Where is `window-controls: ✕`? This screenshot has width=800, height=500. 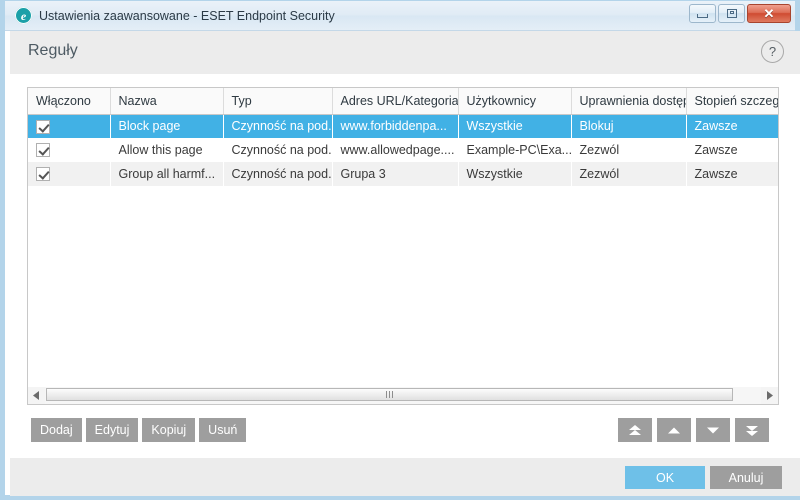
window-controls: ✕ is located at coordinates (740, 13).